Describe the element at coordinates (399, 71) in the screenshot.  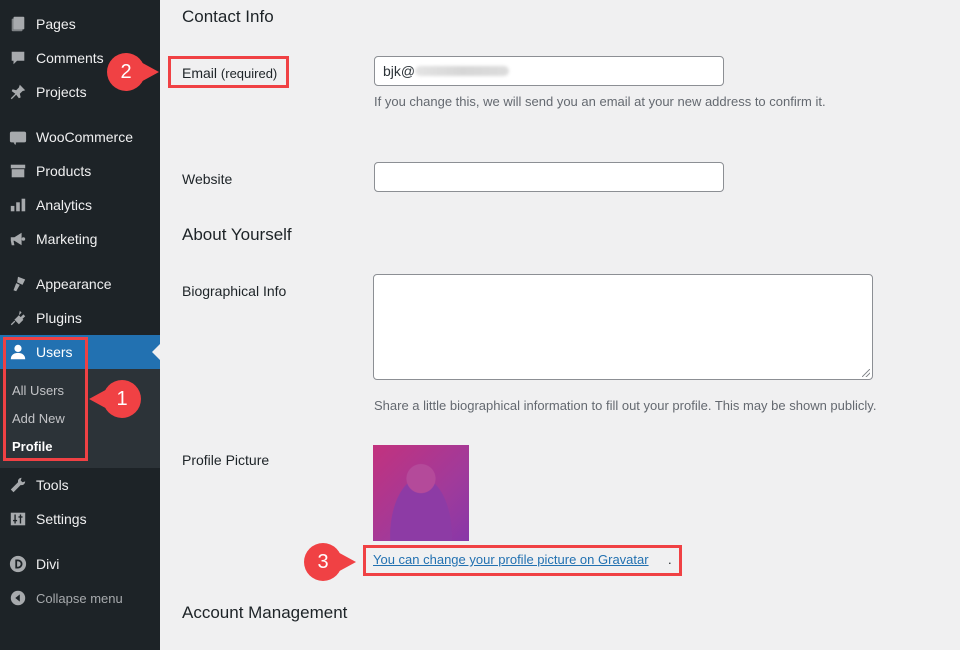
I see `email-value: bjk@` at that location.